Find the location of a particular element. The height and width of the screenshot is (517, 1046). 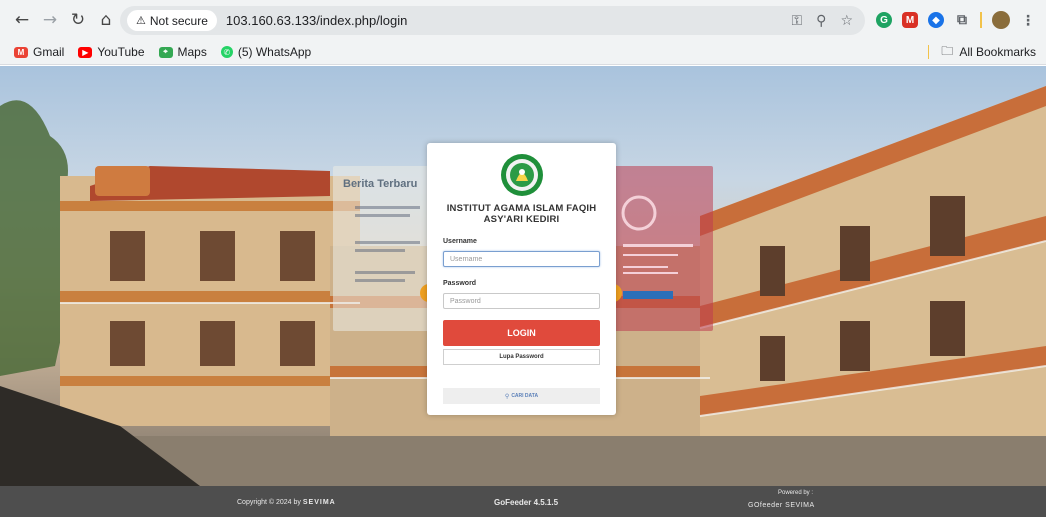

bookmark-youtube: ▶ YouTube is located at coordinates (111, 52).